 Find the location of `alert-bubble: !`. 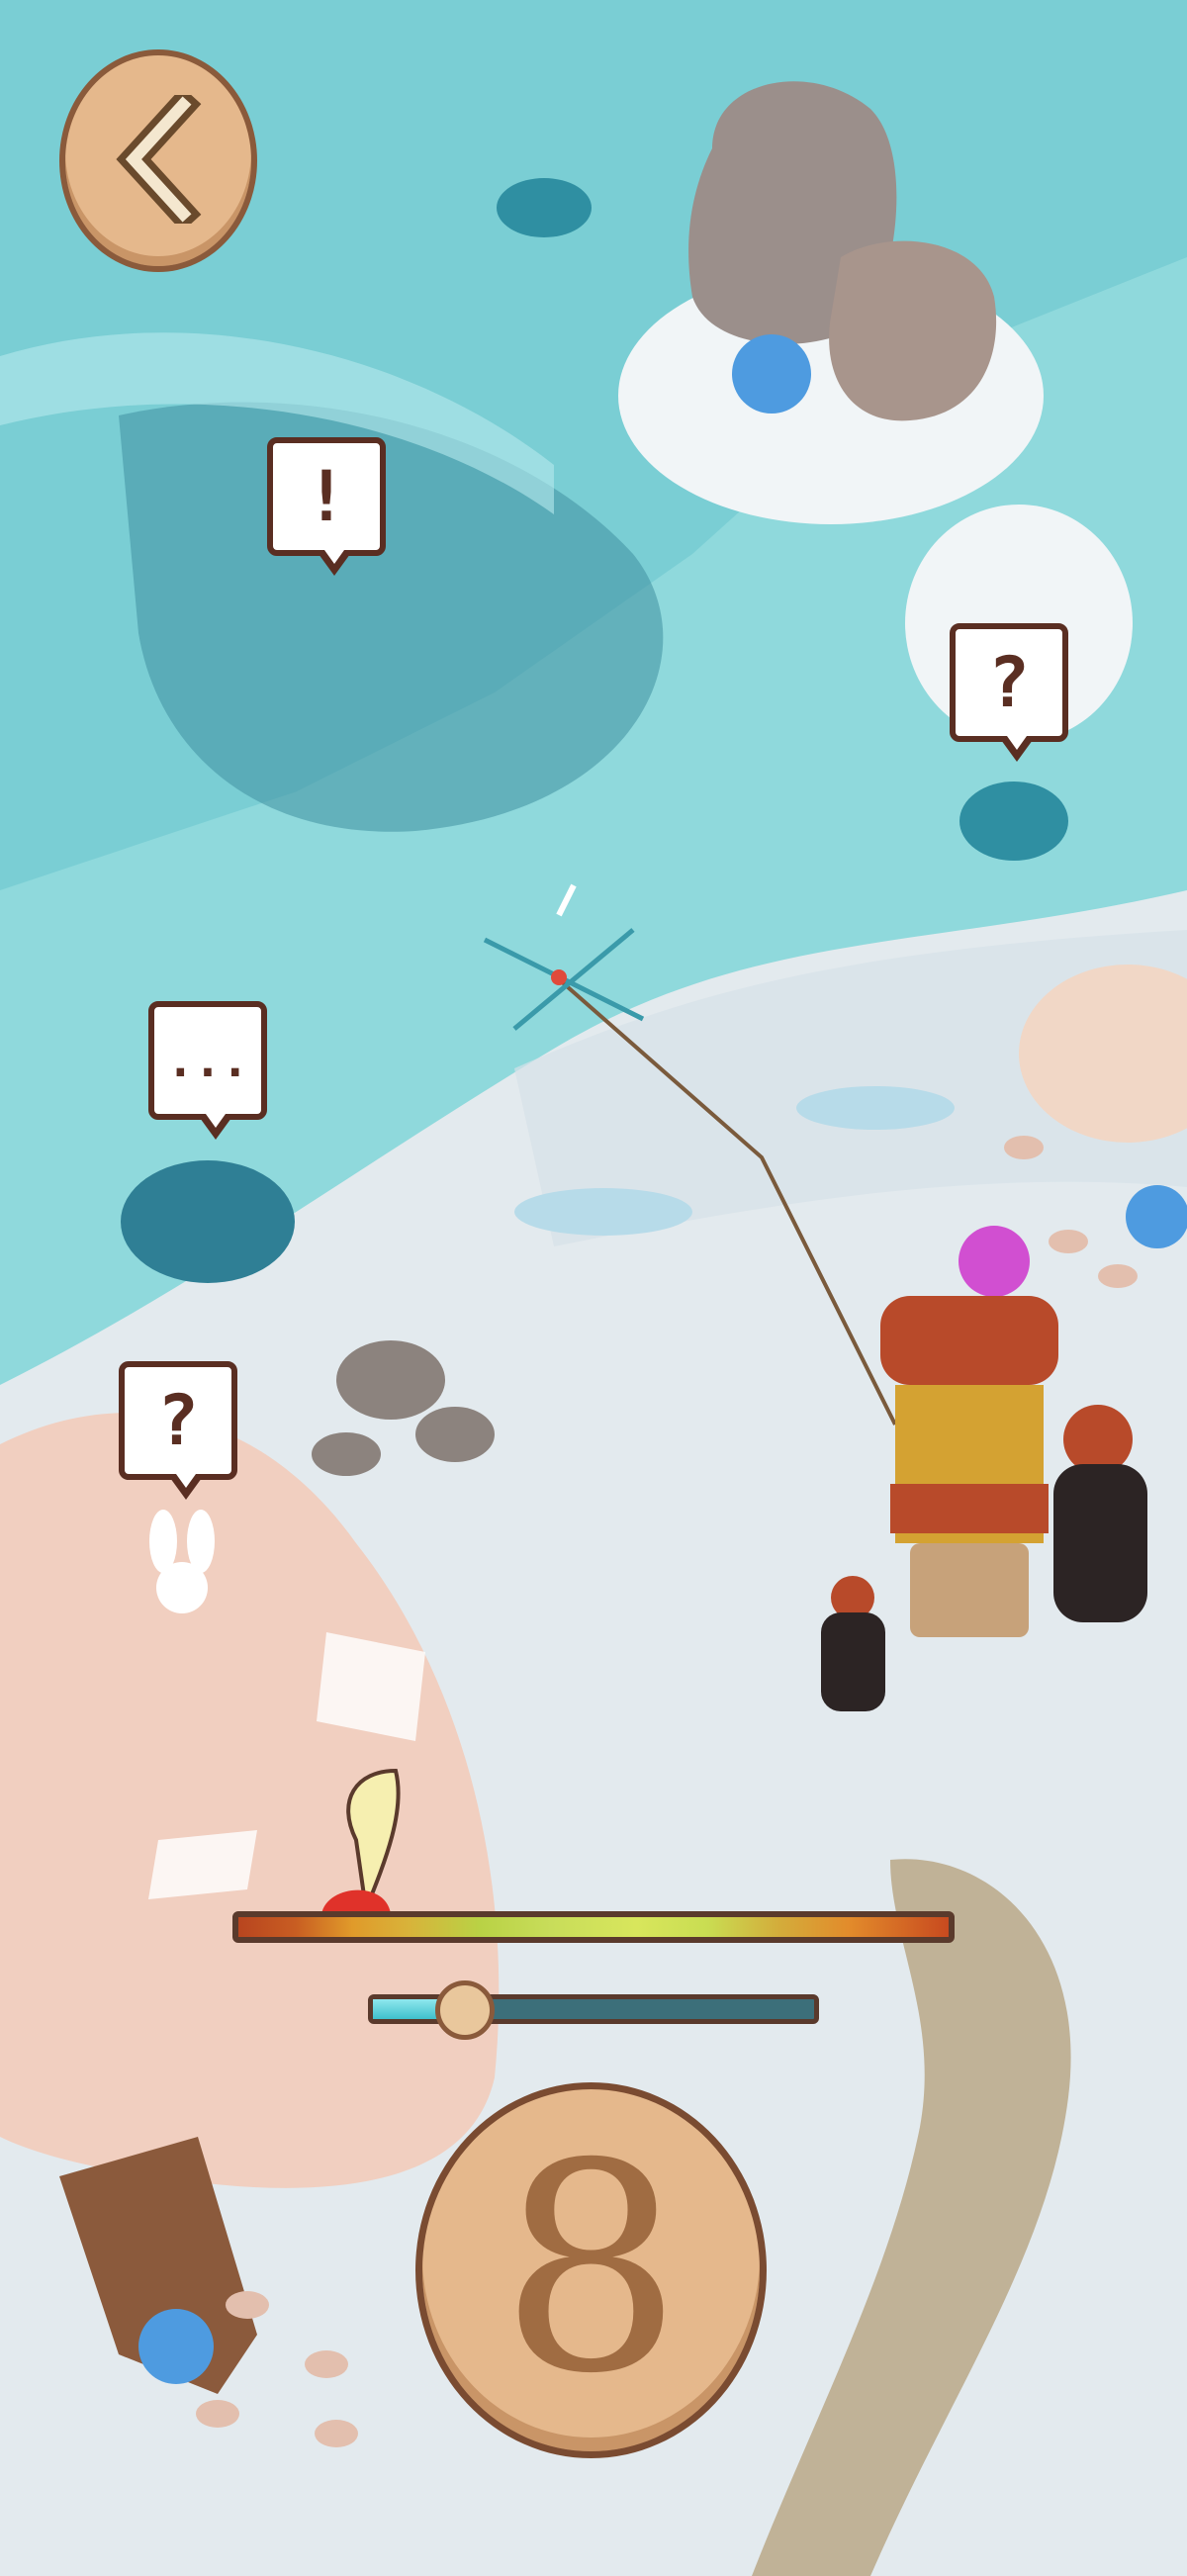

alert-bubble: ! is located at coordinates (326, 507).